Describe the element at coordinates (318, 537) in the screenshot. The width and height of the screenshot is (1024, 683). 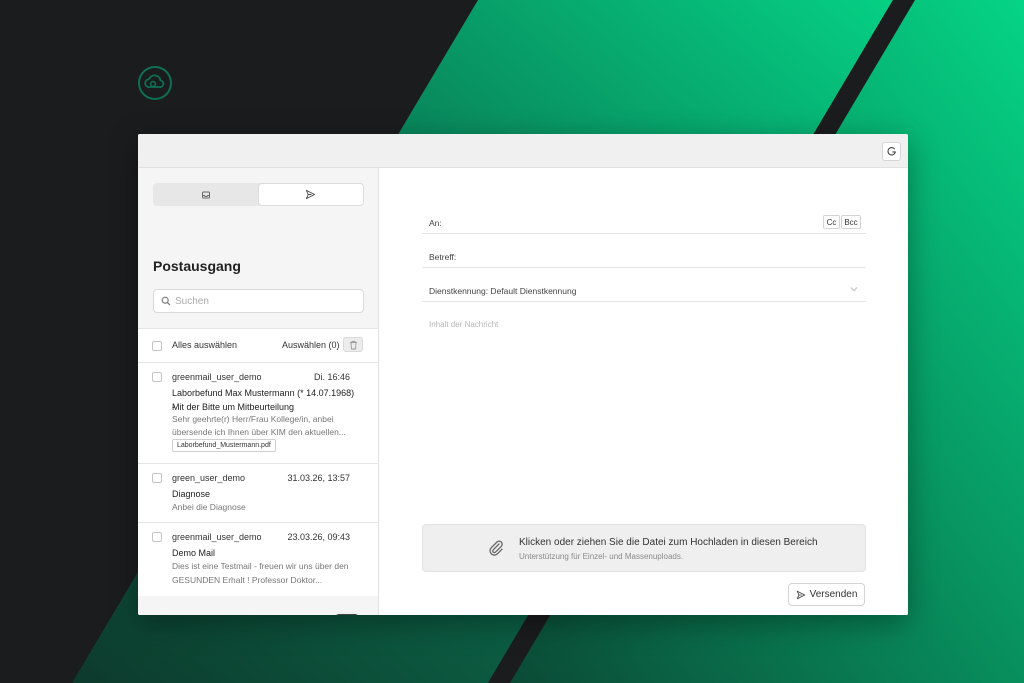
I see `message-date: 23.03.26, 09:43` at that location.